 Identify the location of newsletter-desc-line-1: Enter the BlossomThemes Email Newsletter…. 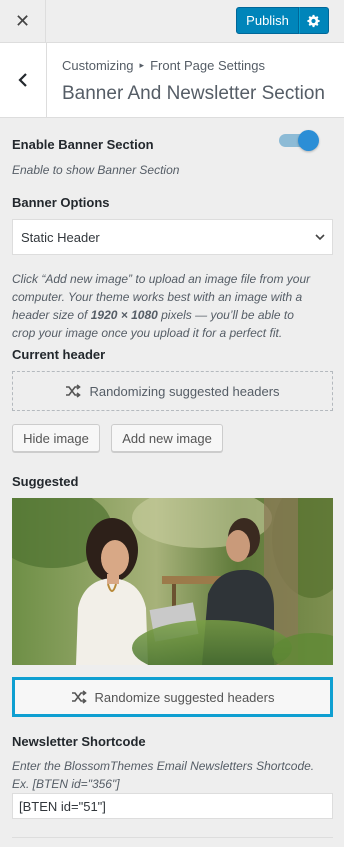
(163, 766).